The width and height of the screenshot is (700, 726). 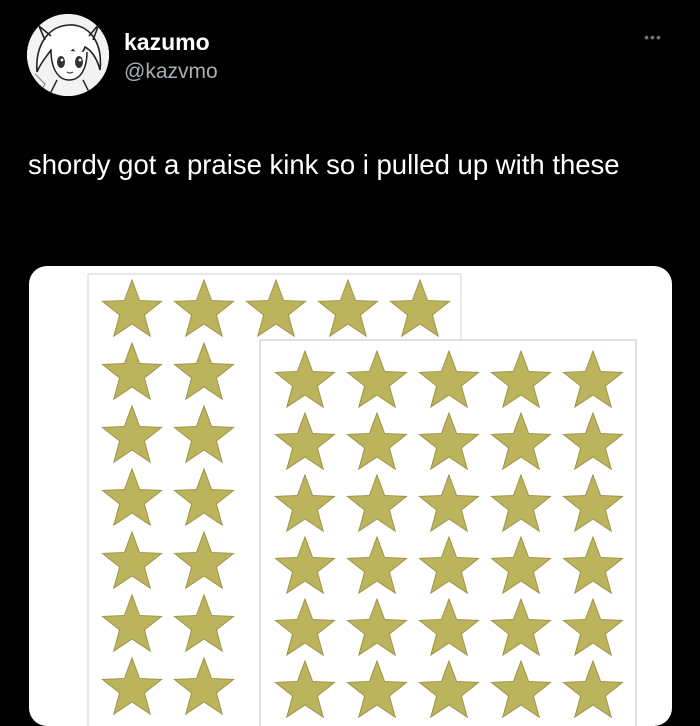 What do you see at coordinates (653, 37) in the screenshot?
I see `more-options-icon: •••` at bounding box center [653, 37].